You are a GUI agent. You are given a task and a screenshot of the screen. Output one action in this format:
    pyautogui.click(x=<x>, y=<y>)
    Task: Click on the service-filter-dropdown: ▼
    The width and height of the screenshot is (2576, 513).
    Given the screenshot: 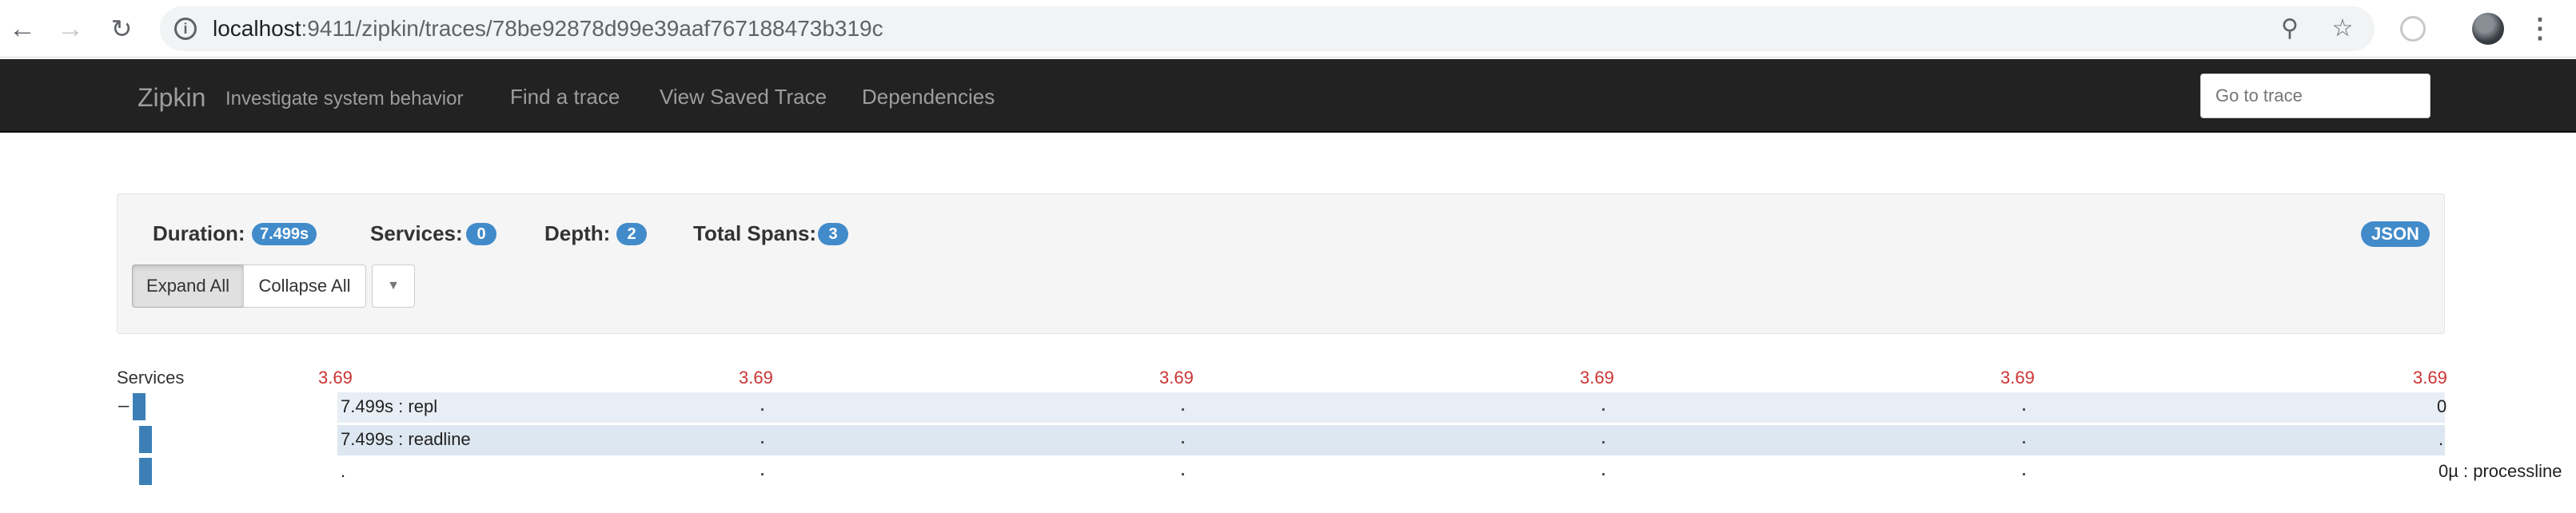 What is the action you would take?
    pyautogui.click(x=394, y=286)
    